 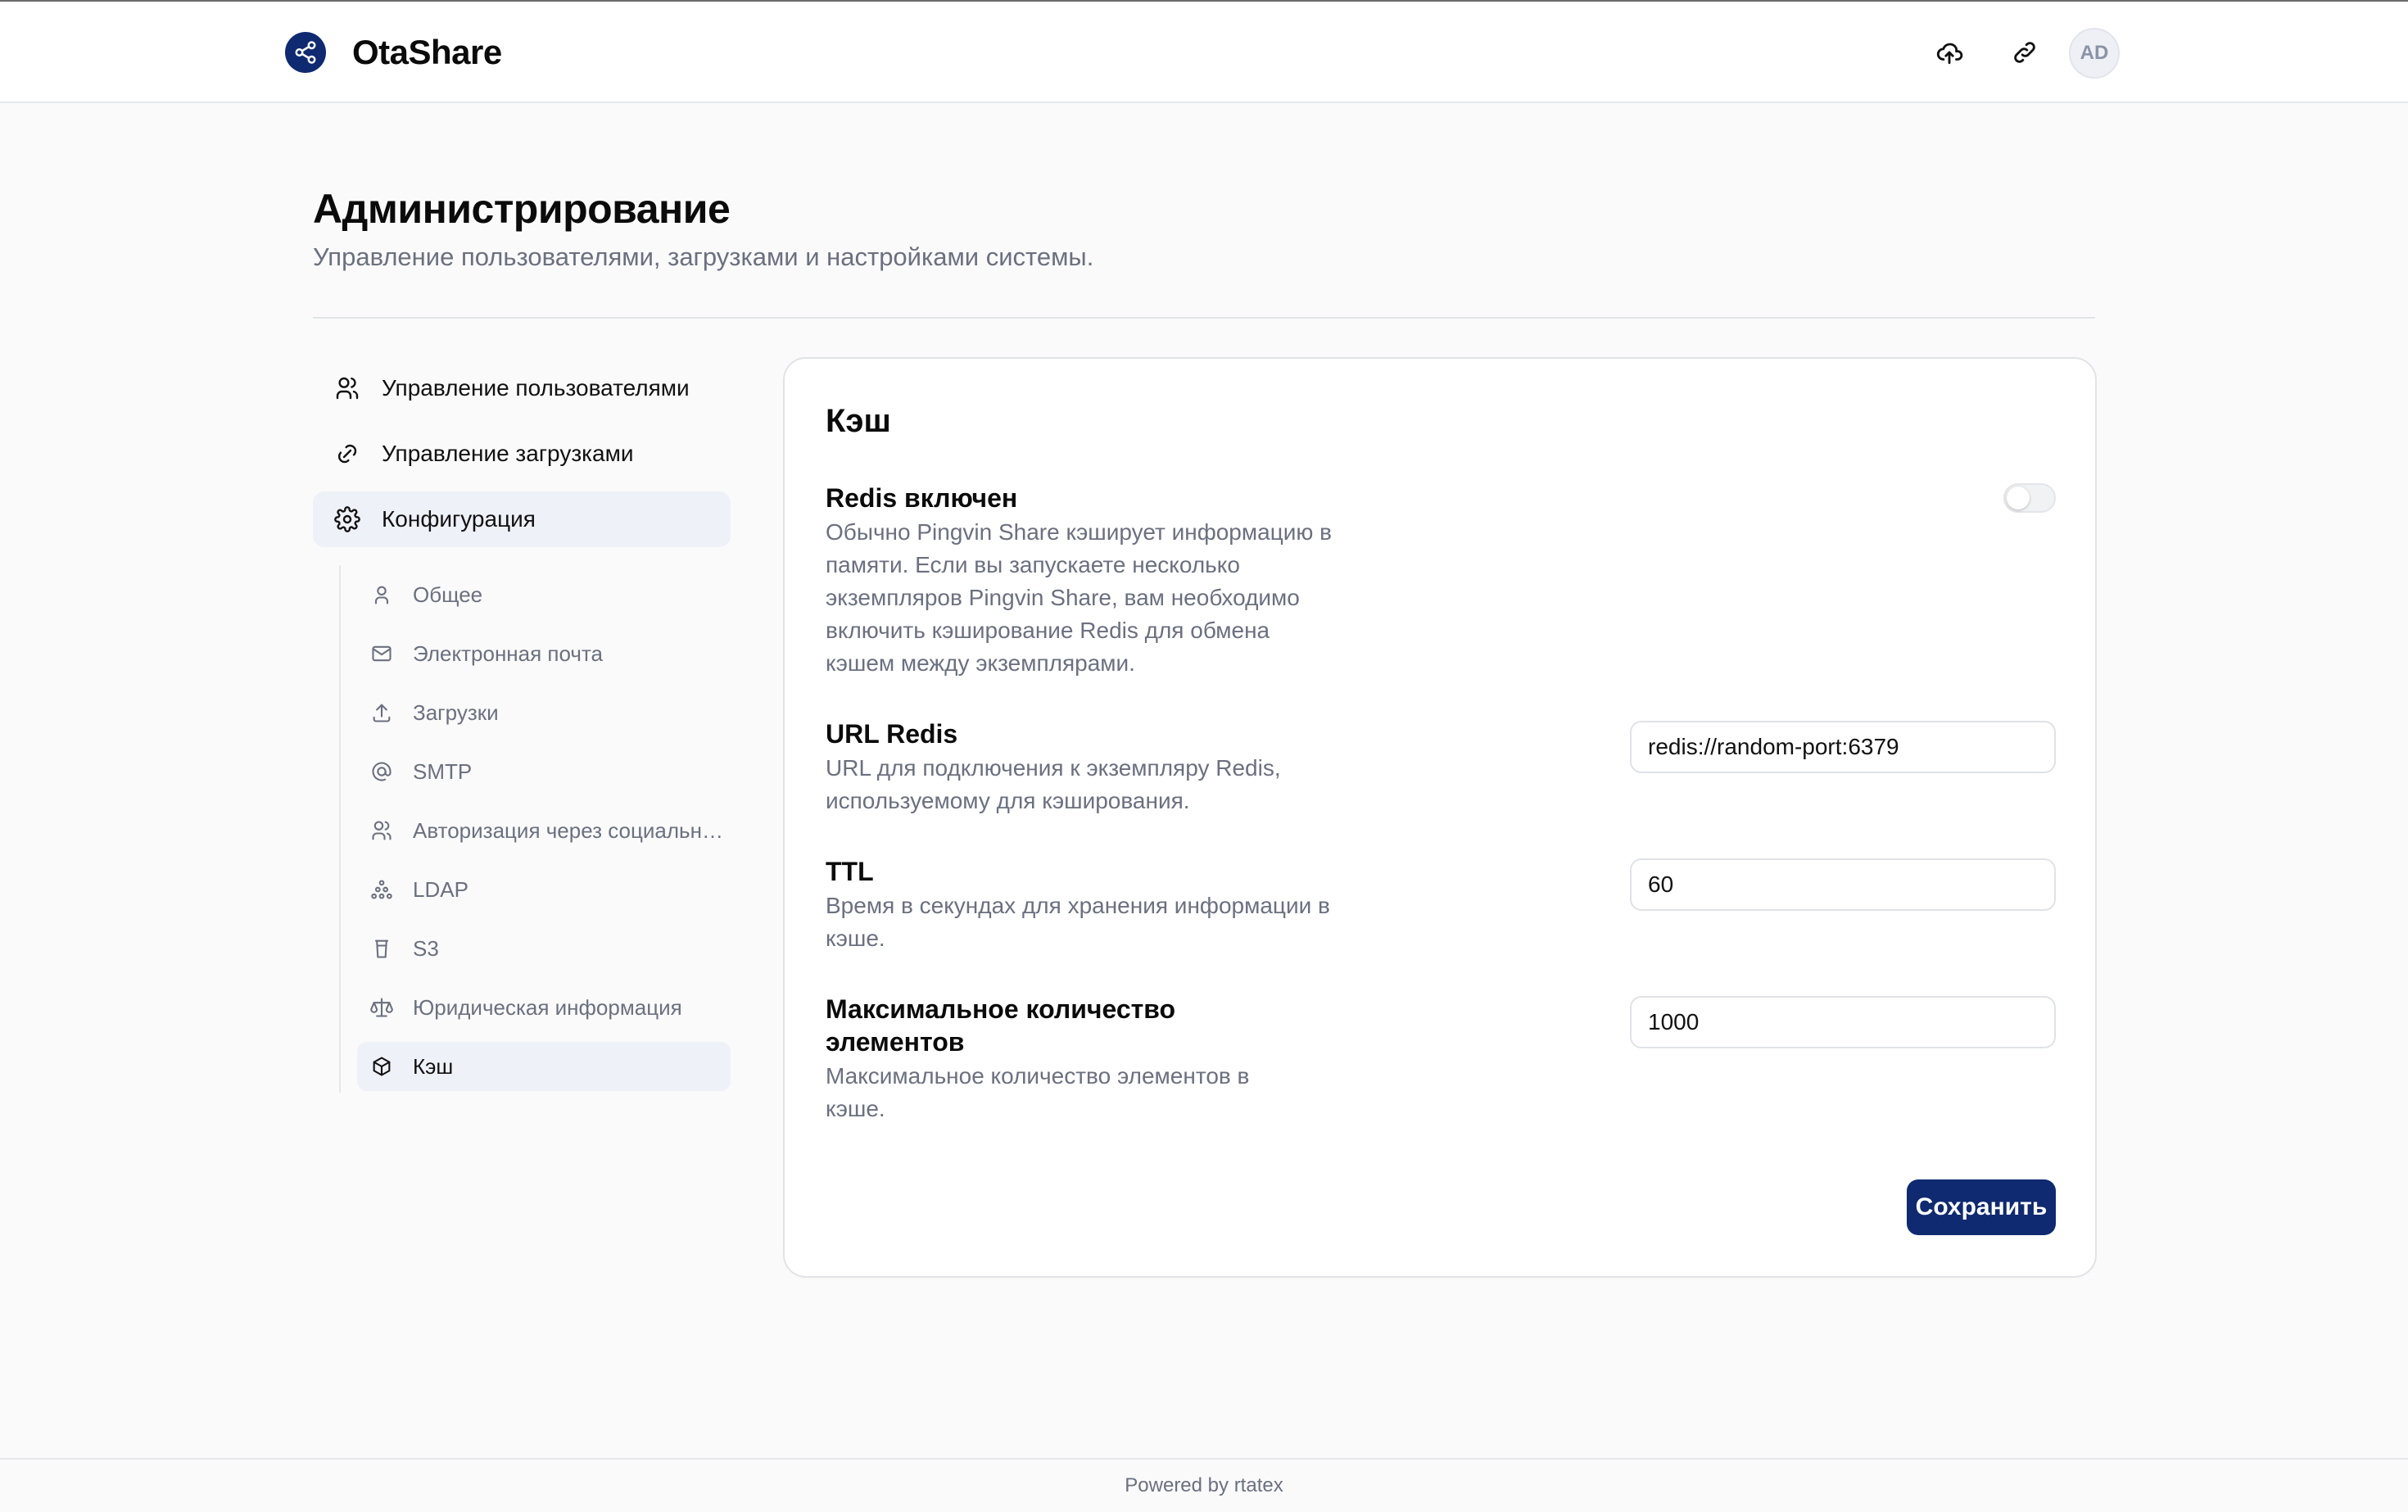 What do you see at coordinates (459, 519) in the screenshot?
I see `nav-item-label: Конфигурация` at bounding box center [459, 519].